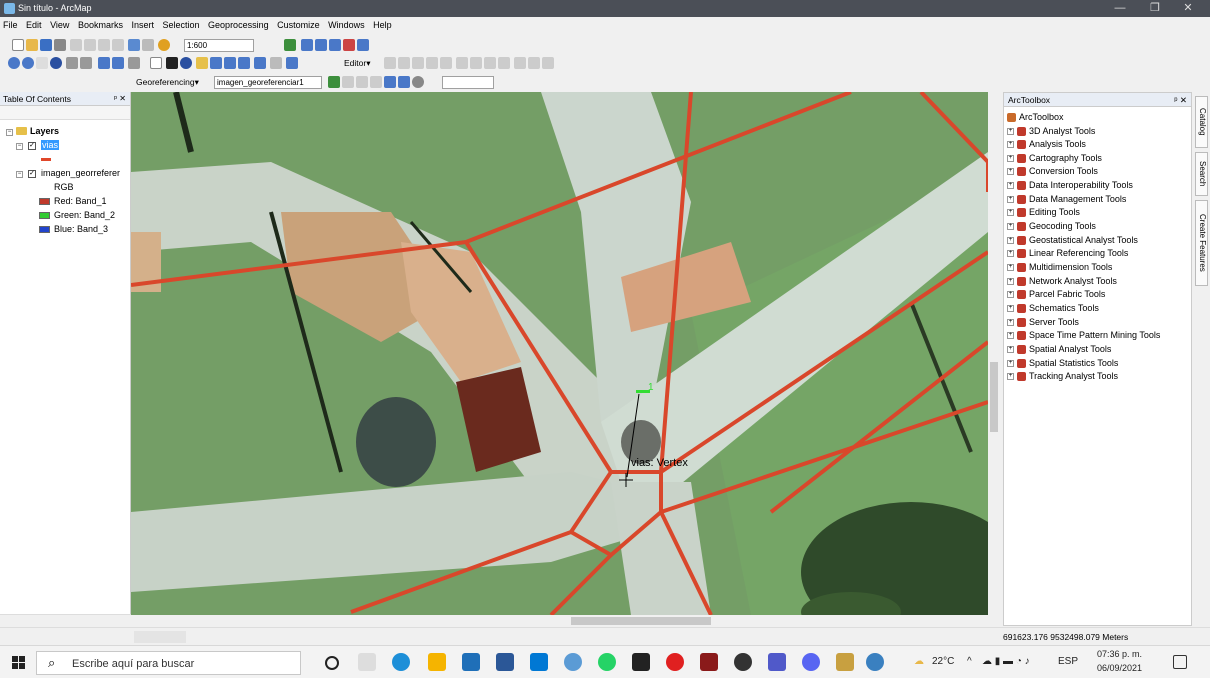  Describe the element at coordinates (334, 82) in the screenshot. I see `add-control-points-icon` at that location.